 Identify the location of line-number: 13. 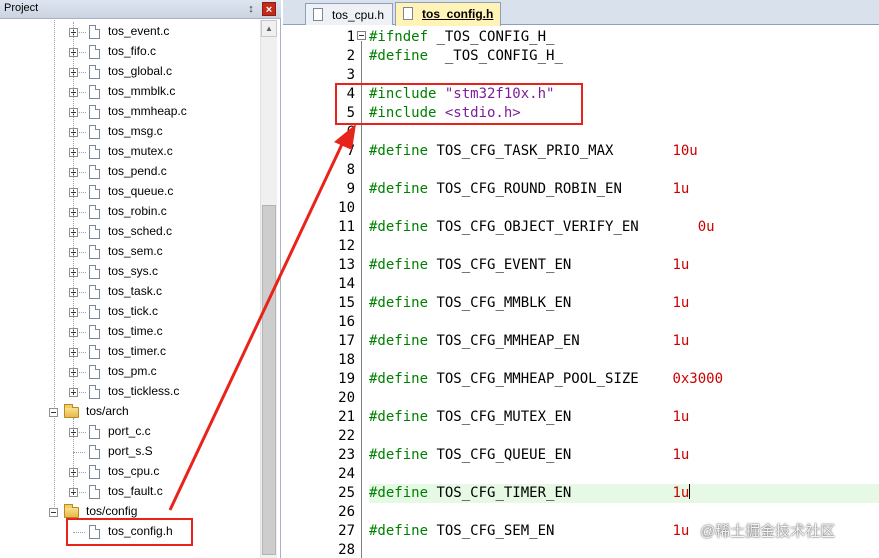
(346, 265).